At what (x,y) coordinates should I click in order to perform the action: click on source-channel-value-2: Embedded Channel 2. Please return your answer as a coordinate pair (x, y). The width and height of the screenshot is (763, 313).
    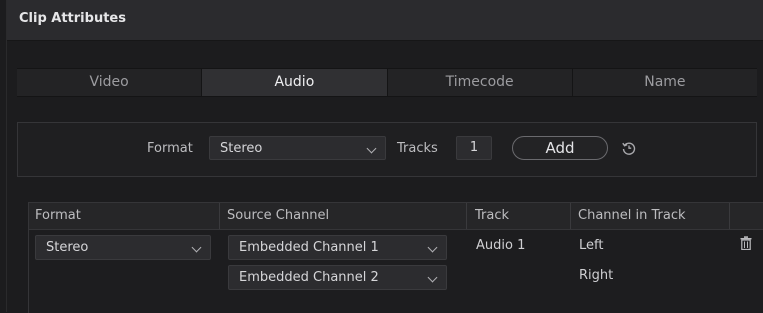
    Looking at the image, I should click on (309, 277).